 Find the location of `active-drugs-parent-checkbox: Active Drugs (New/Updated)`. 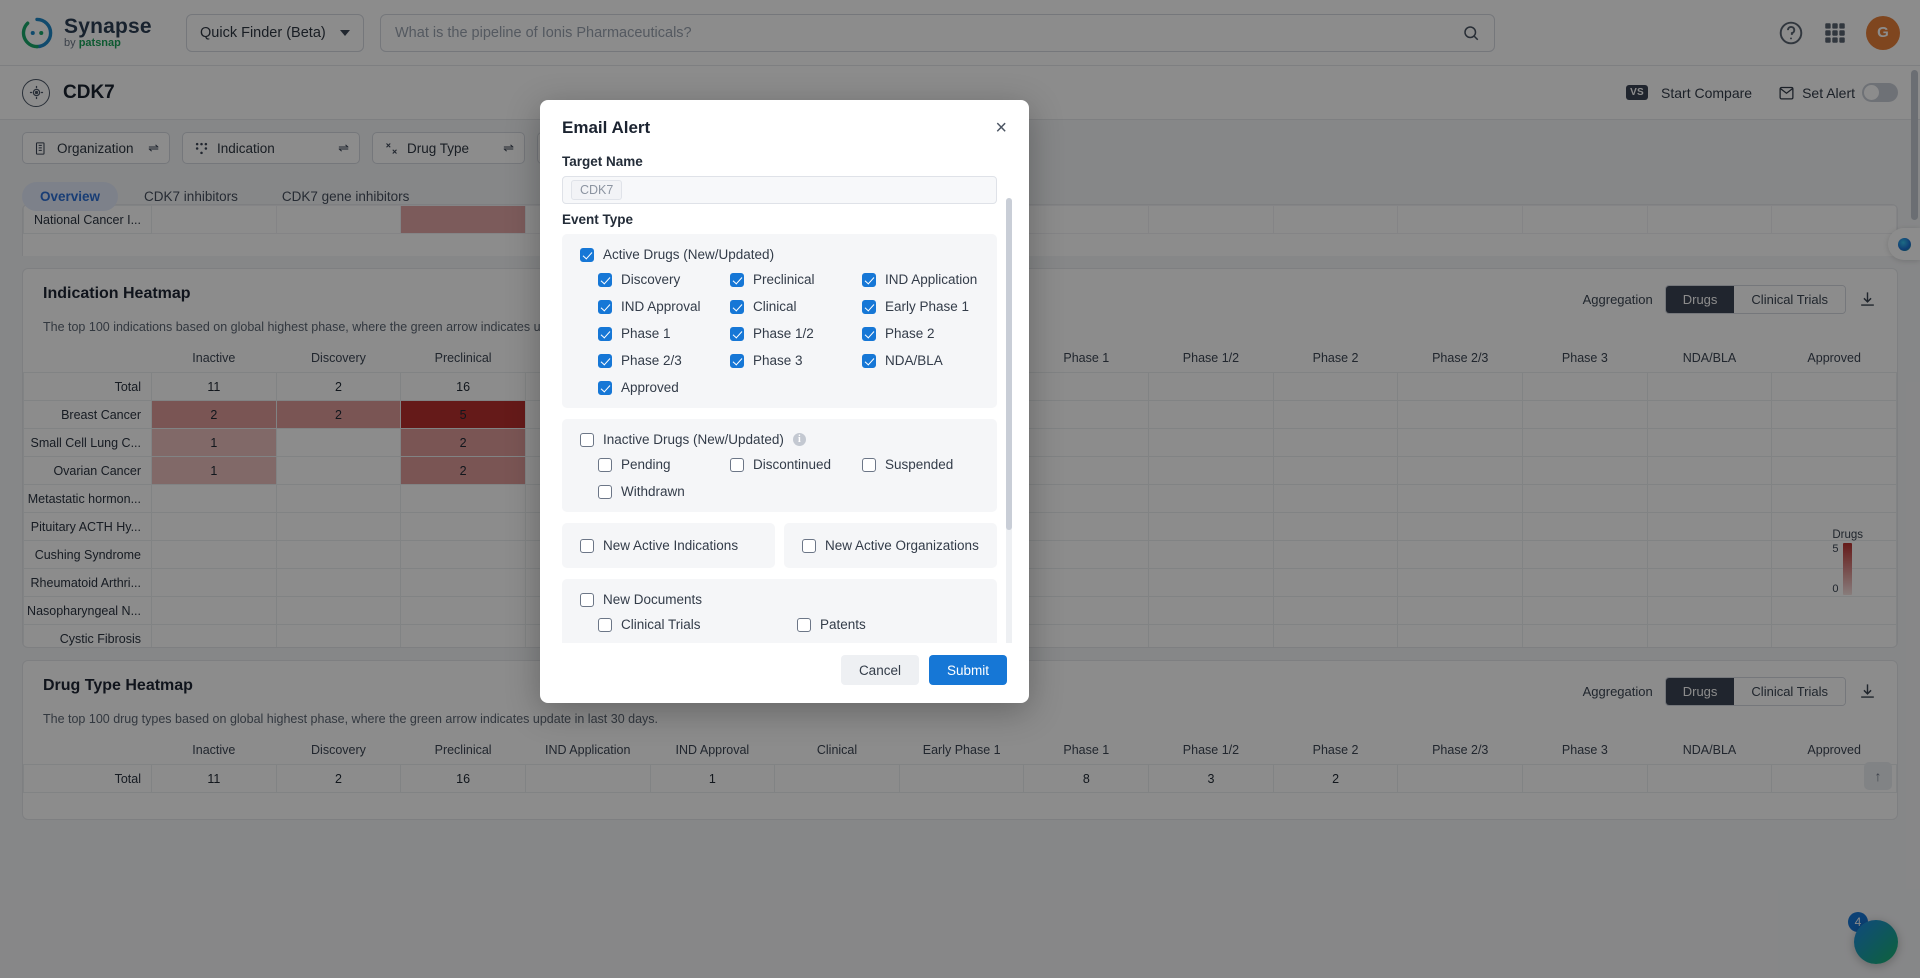

active-drugs-parent-checkbox: Active Drugs (New/Updated) is located at coordinates (779, 254).